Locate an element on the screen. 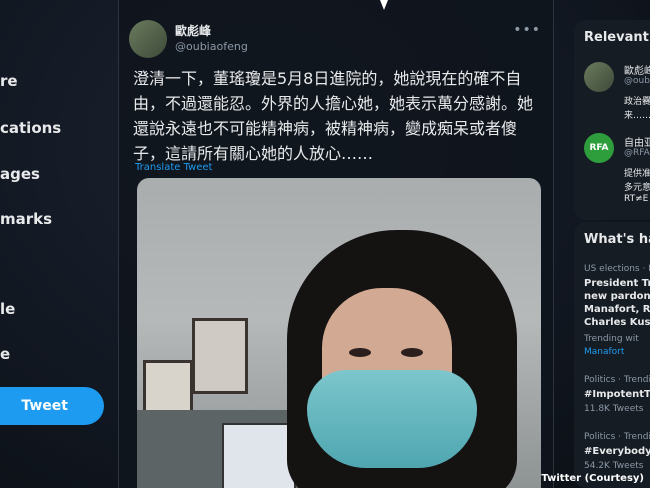  trend-headline: President Tru is located at coordinates (617, 283).